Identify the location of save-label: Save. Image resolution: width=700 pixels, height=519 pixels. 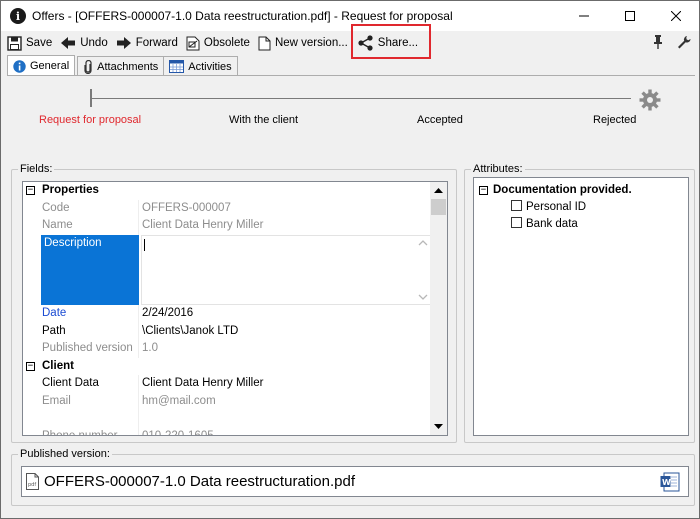
(39, 43).